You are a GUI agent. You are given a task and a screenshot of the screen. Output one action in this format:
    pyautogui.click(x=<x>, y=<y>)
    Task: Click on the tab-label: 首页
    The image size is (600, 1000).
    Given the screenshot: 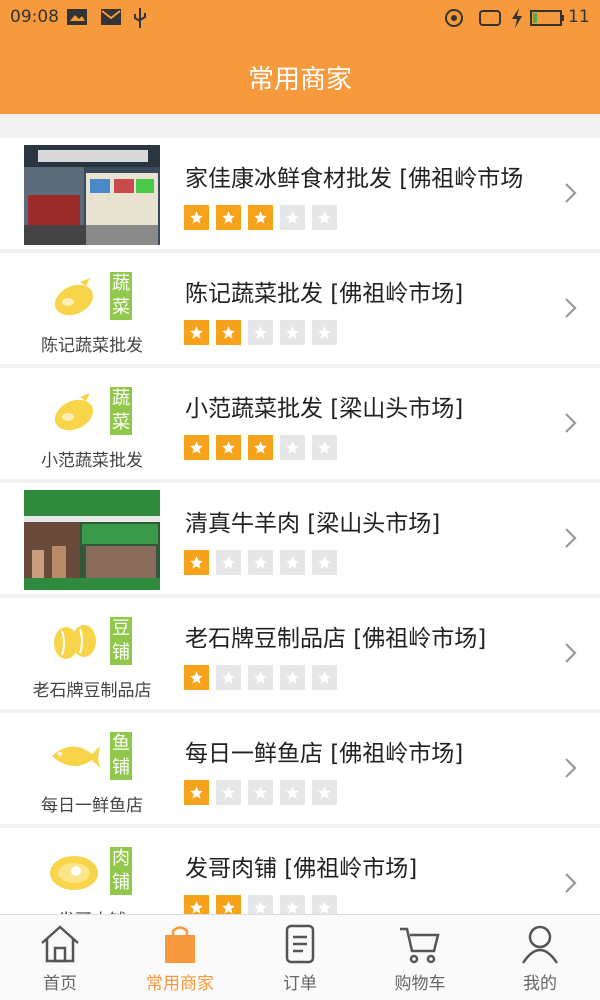 What is the action you would take?
    pyautogui.click(x=60, y=984)
    